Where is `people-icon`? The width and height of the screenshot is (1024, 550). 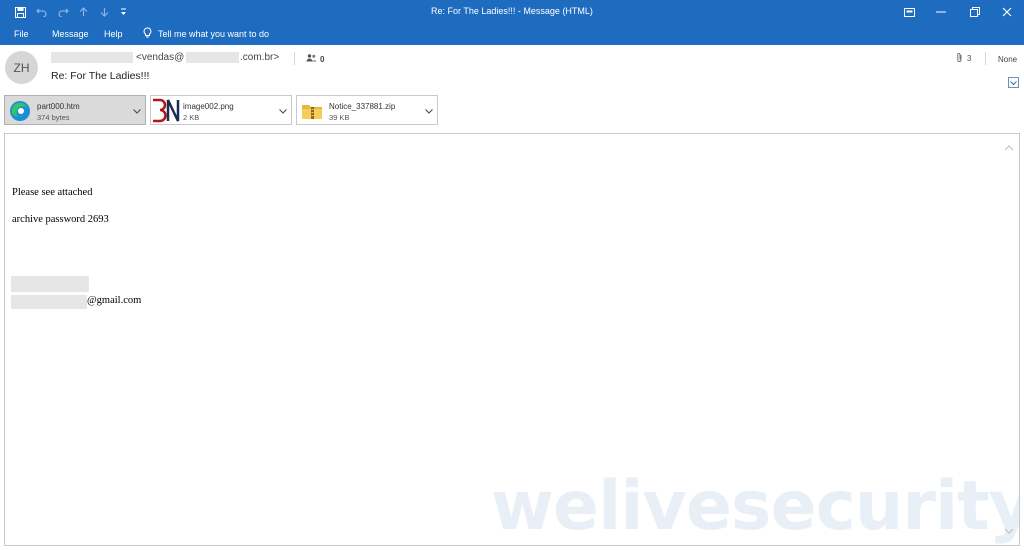
people-icon is located at coordinates (311, 59).